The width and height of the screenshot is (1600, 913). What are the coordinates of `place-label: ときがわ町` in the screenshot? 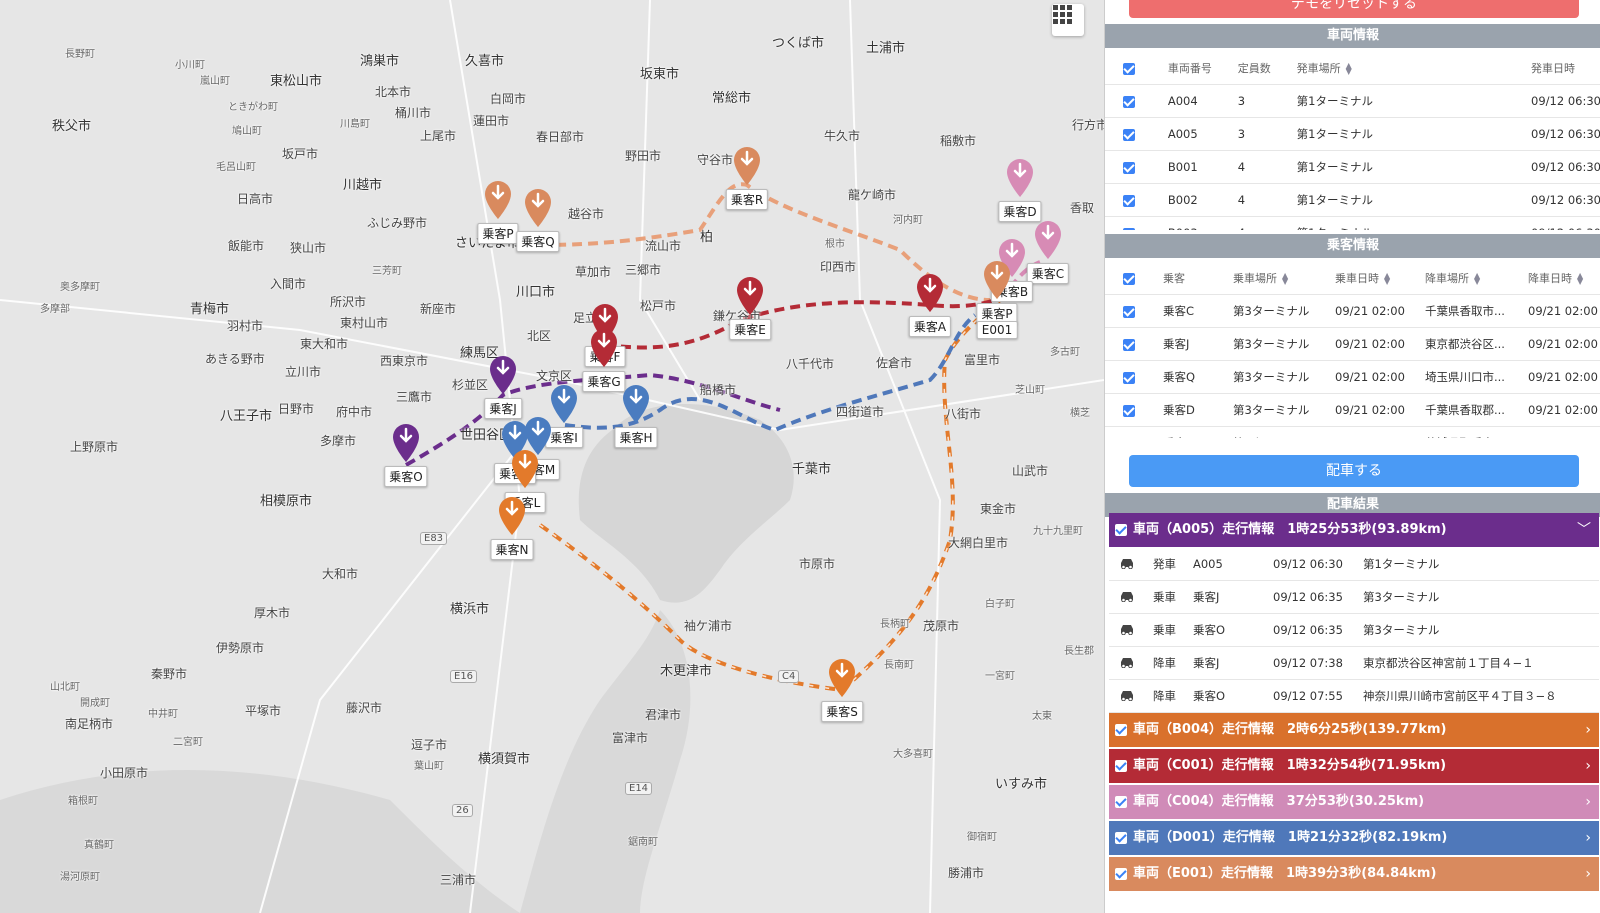 It's located at (253, 107).